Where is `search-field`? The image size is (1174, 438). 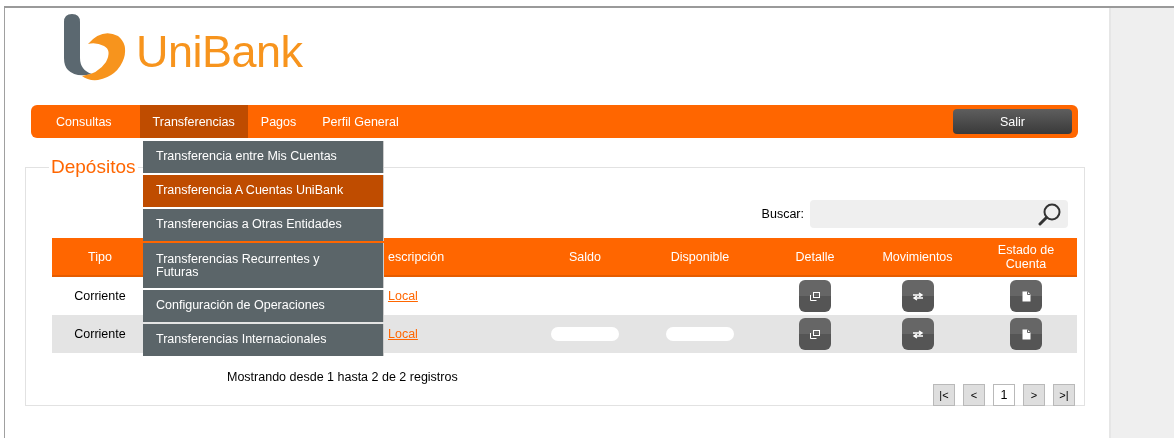
search-field is located at coordinates (939, 214).